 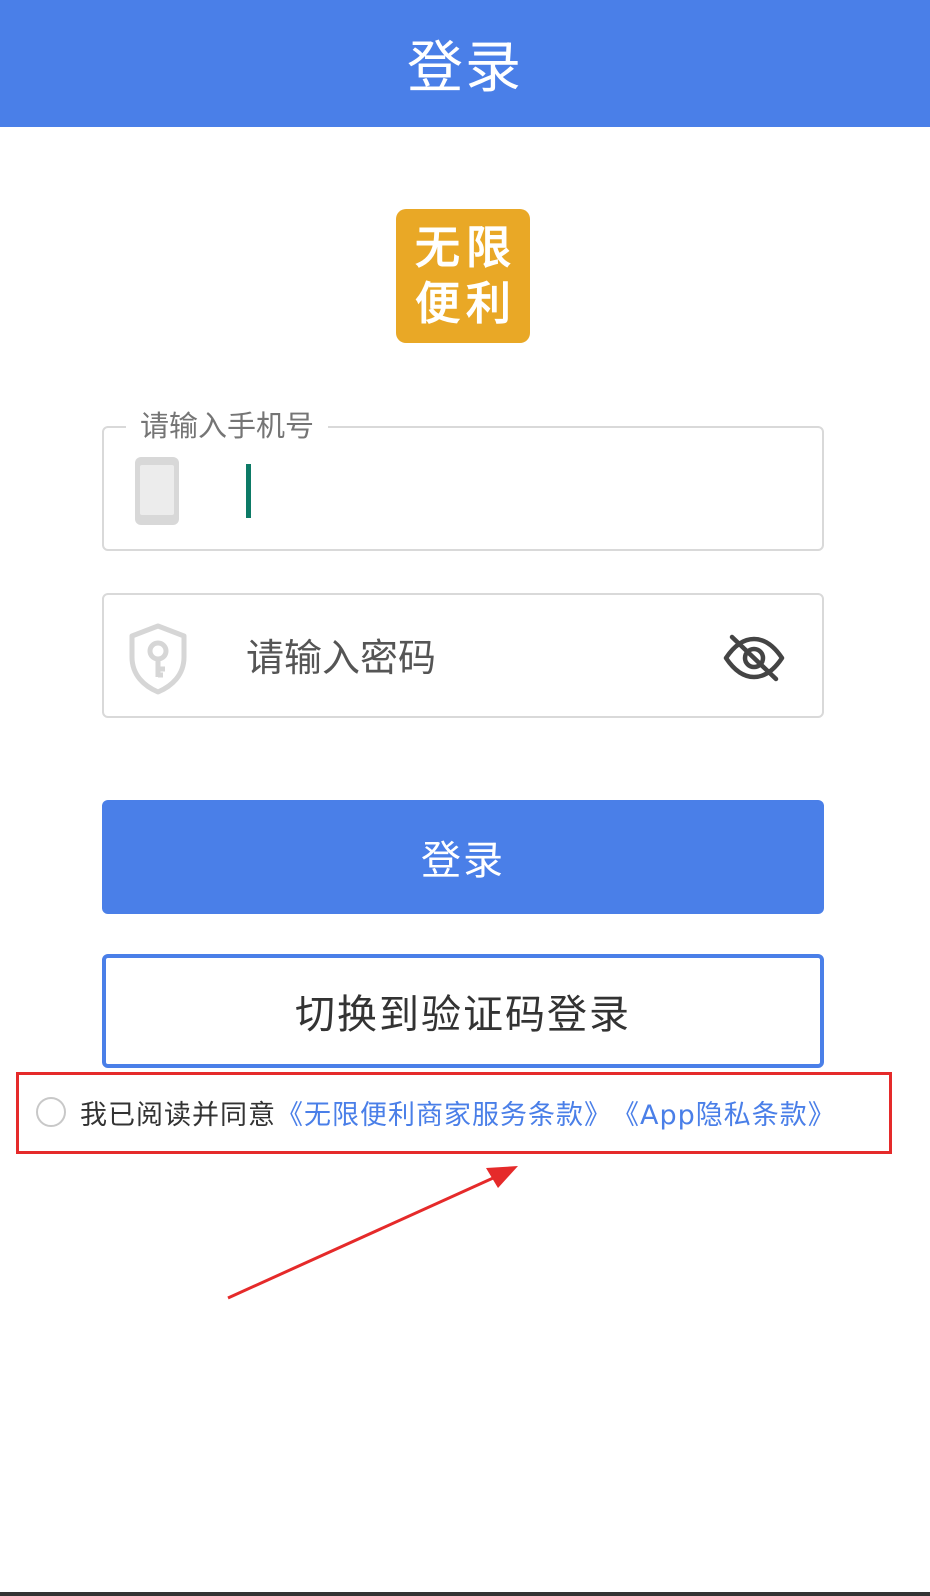 I want to click on top-app-bar: 登录, so click(x=465, y=63).